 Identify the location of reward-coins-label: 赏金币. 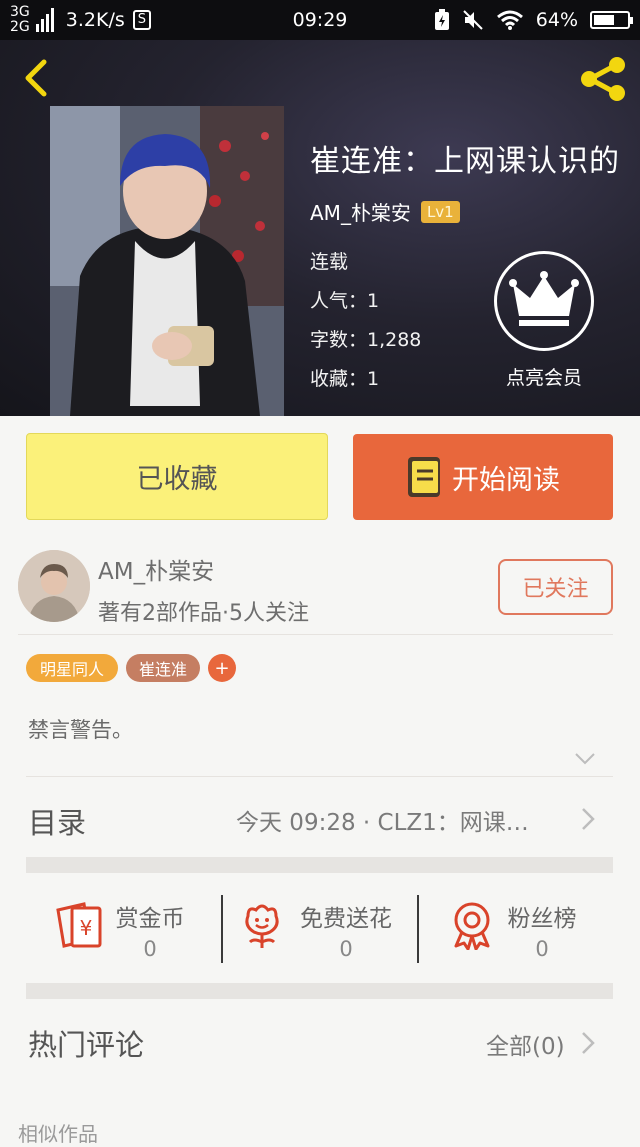
(150, 916).